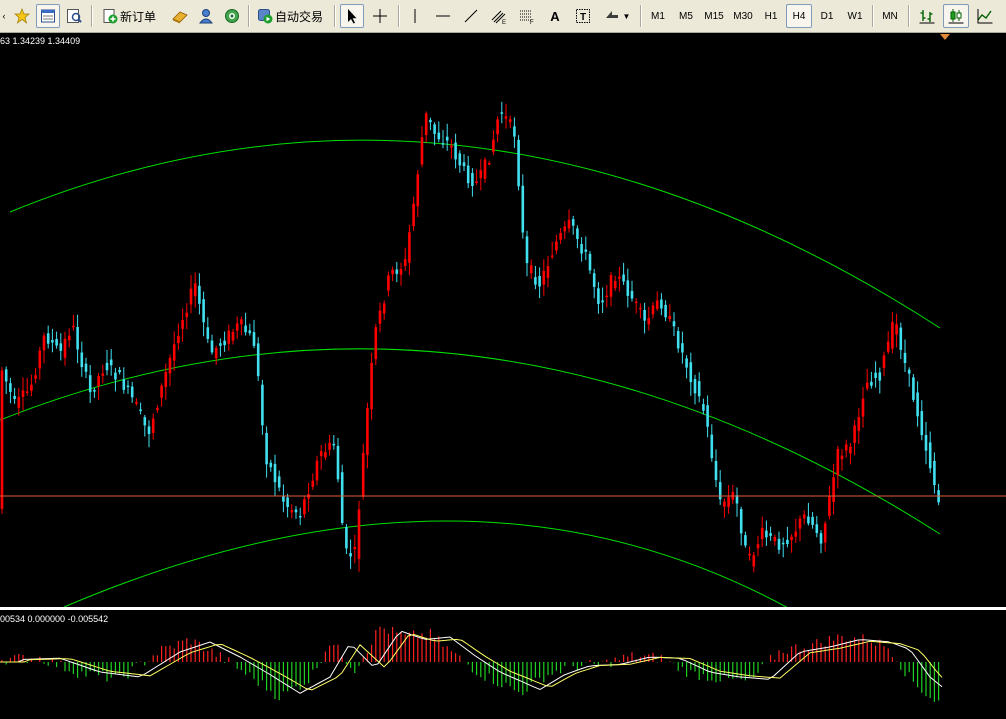  What do you see at coordinates (48, 16) in the screenshot?
I see `market-watch-icon` at bounding box center [48, 16].